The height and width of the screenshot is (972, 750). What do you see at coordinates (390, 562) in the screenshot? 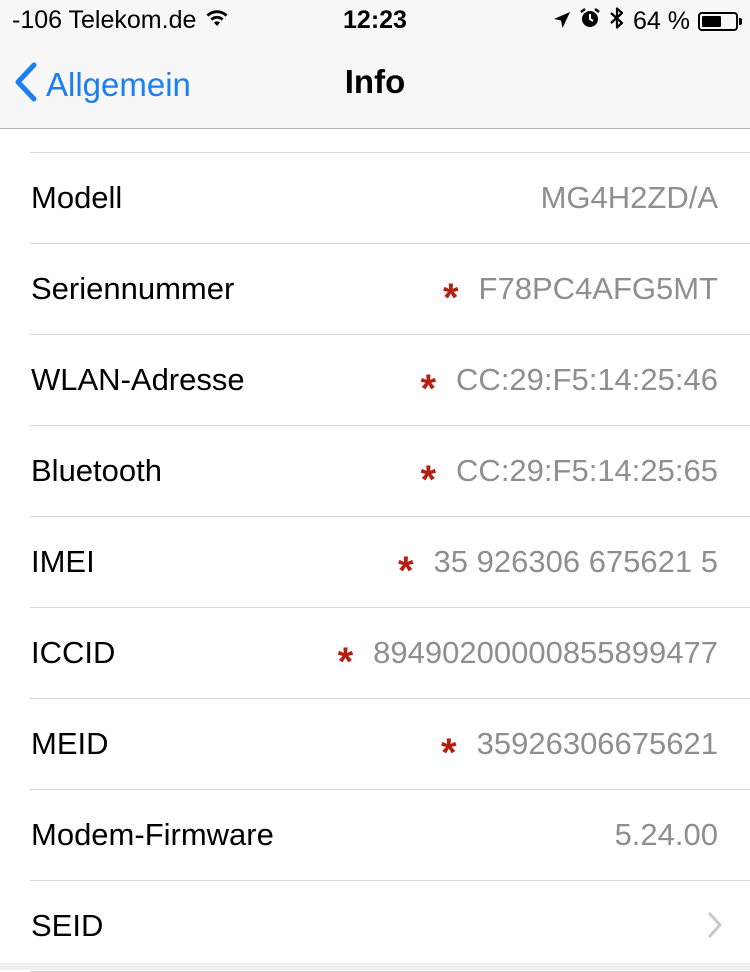
I see `list-item: IMEI * 35 926306 675621 5` at bounding box center [390, 562].